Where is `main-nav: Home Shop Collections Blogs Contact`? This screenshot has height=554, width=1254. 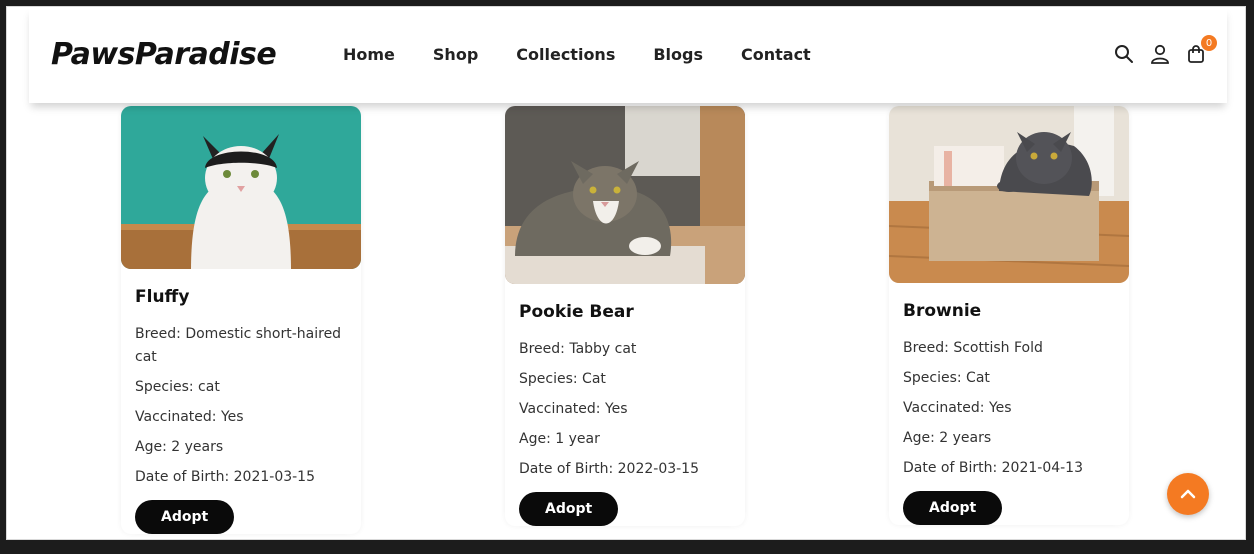 main-nav: Home Shop Collections Blogs Contact is located at coordinates (596, 54).